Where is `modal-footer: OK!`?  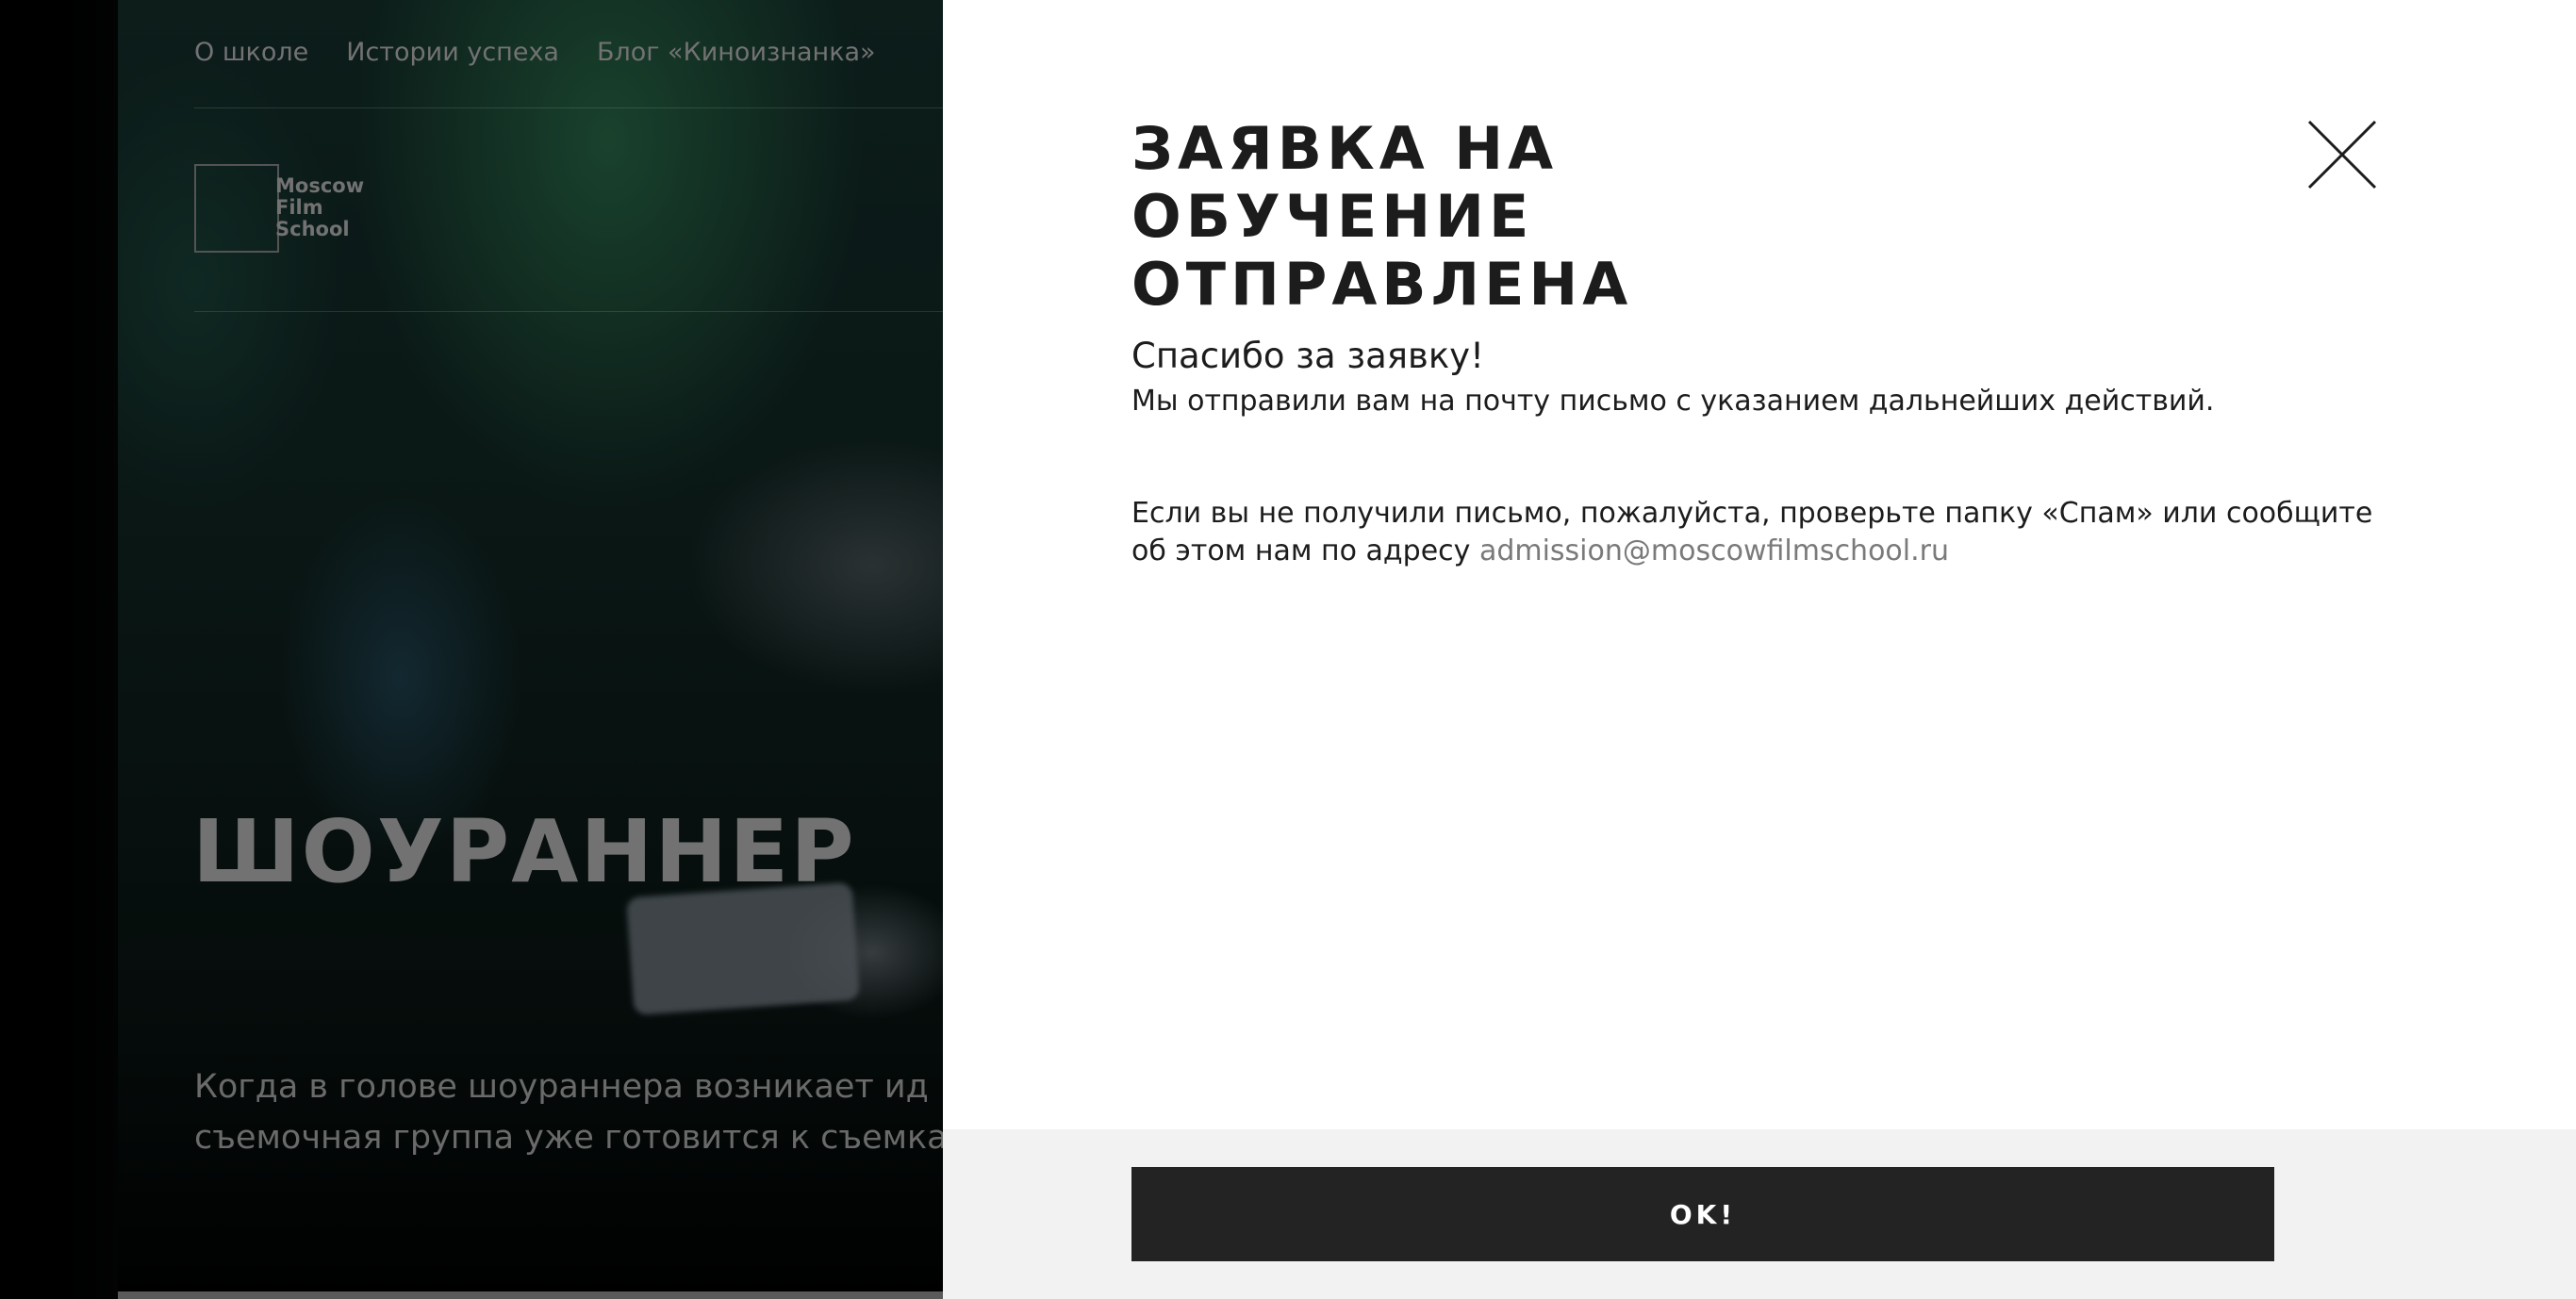
modal-footer: OK! is located at coordinates (1759, 1214).